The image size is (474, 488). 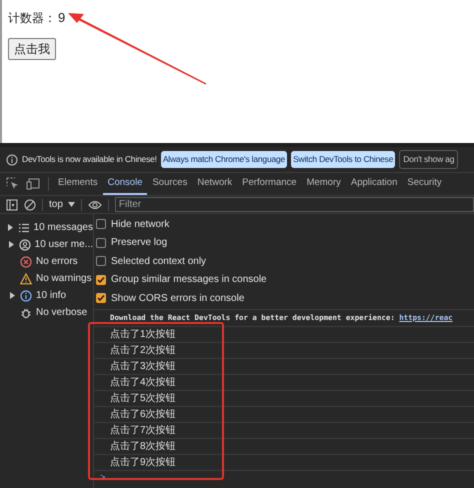 I want to click on devtools-tab: Elements, so click(x=78, y=184).